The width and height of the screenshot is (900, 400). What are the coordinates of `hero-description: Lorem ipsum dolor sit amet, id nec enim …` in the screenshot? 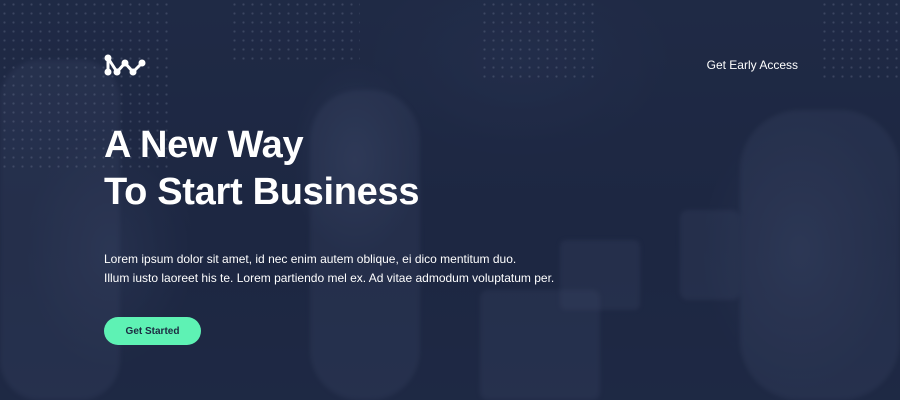 It's located at (329, 269).